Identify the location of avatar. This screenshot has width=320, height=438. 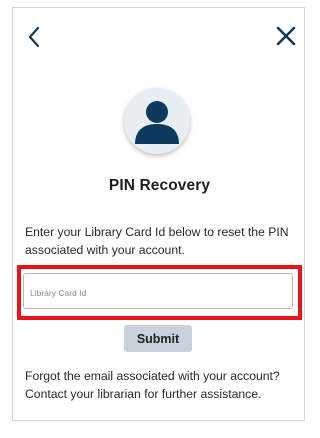
(157, 121).